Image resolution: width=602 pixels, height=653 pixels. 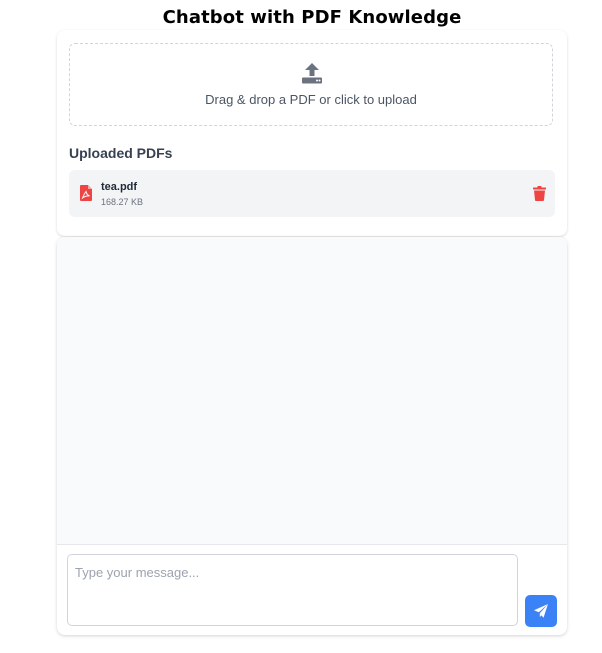 I want to click on pdf-dropzone: Drag & drop a PDF or click to upload, so click(x=311, y=84).